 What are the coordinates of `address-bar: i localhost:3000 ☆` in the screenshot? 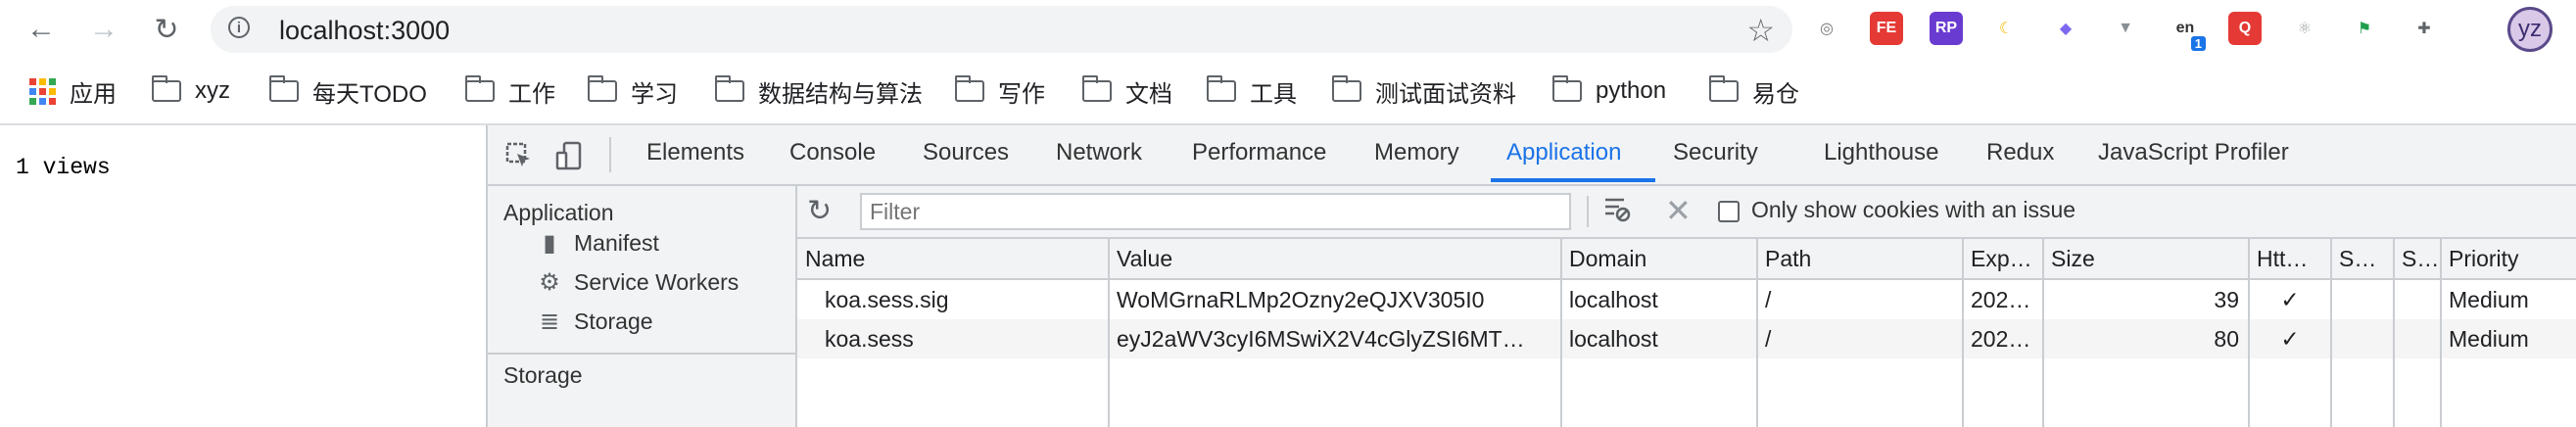 It's located at (1002, 29).